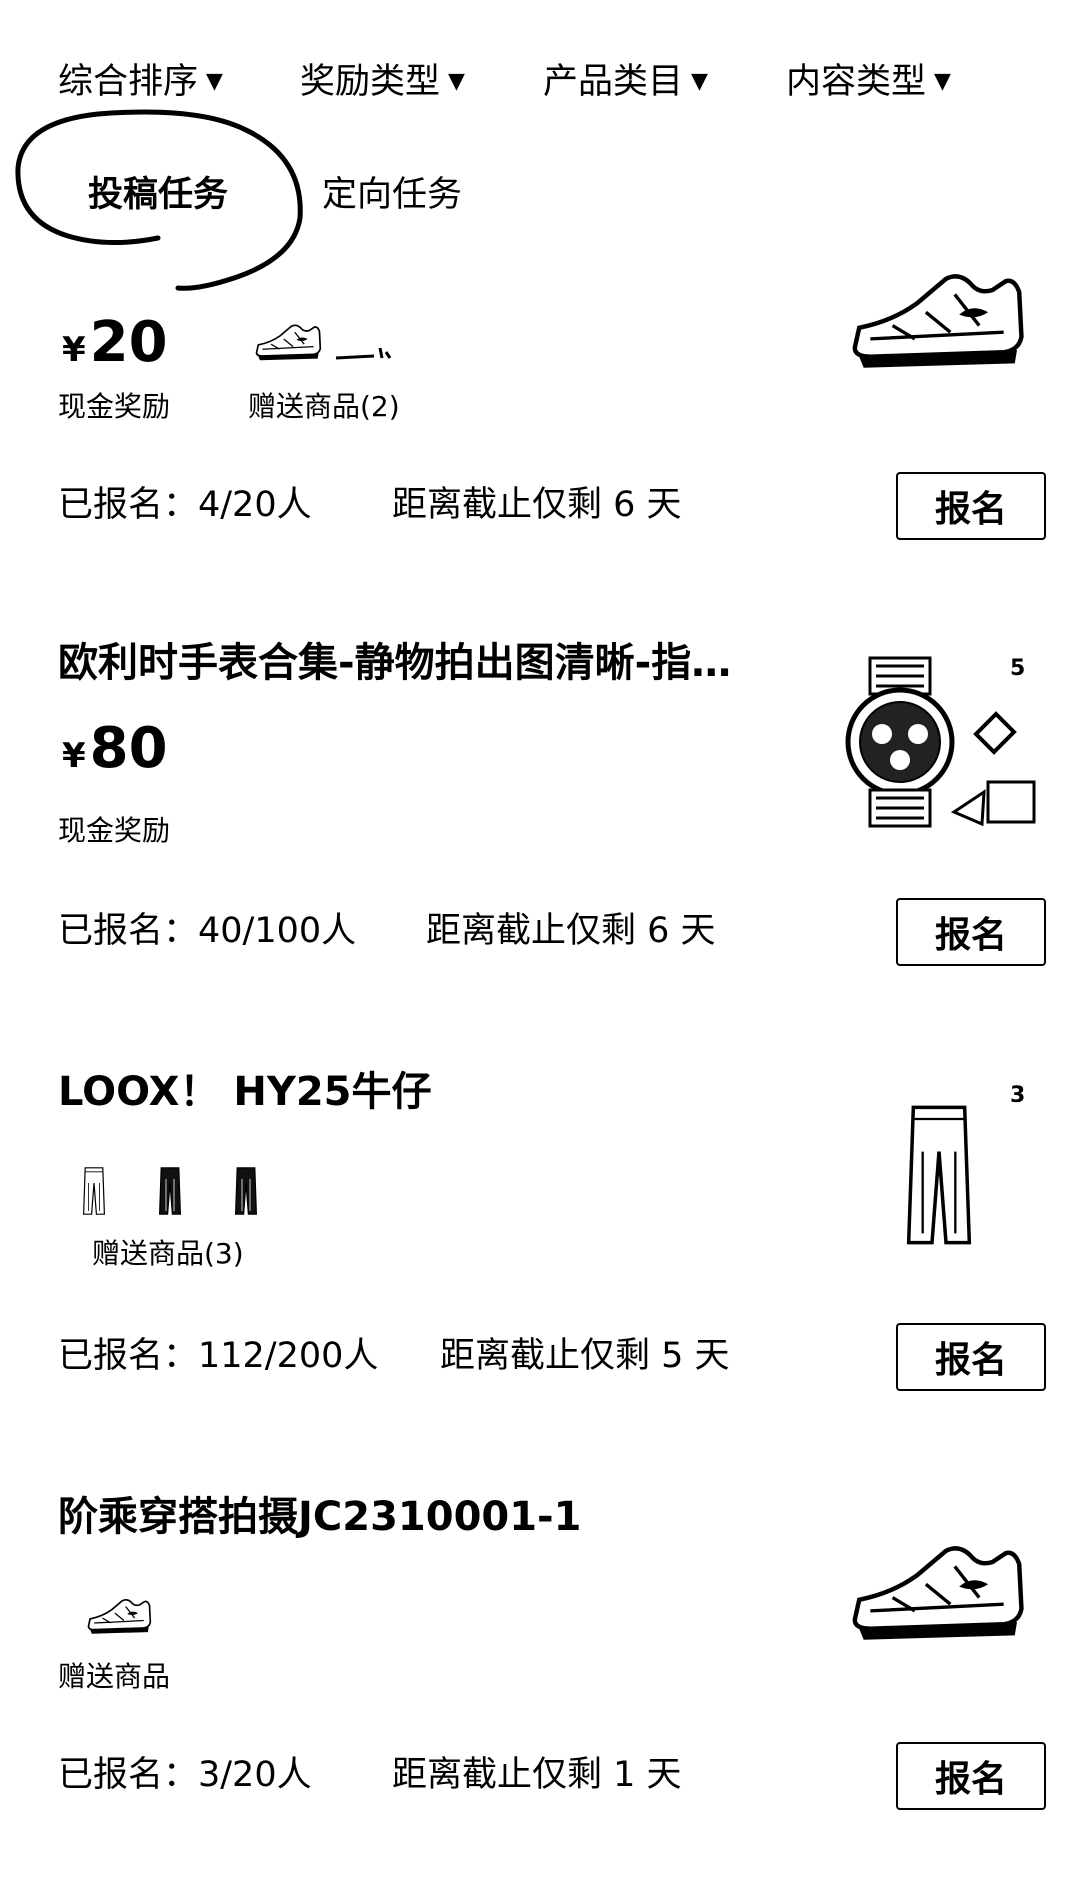 This screenshot has width=1080, height=1880. I want to click on price-value: 80, so click(128, 748).